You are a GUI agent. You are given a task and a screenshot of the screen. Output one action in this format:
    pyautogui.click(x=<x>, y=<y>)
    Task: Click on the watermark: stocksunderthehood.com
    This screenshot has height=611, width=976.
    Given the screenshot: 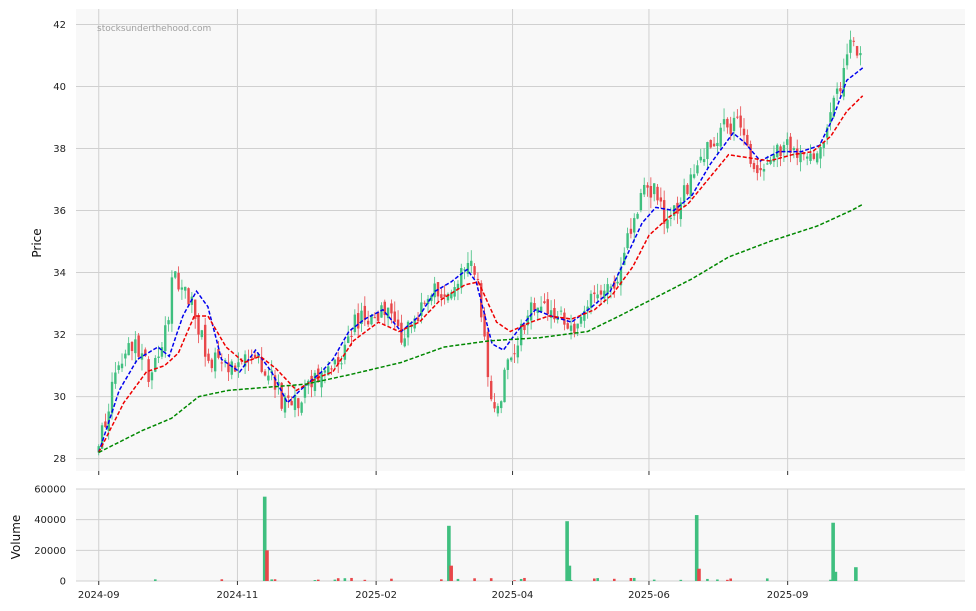 What is the action you would take?
    pyautogui.click(x=154, y=29)
    